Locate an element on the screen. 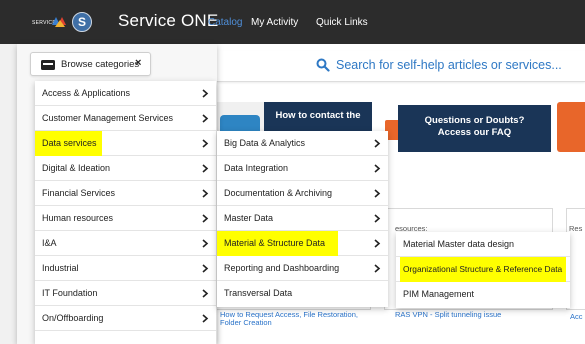 This screenshot has width=585, height=344. subcategory-item-big-data: Big Data & Analytics is located at coordinates (302, 143).